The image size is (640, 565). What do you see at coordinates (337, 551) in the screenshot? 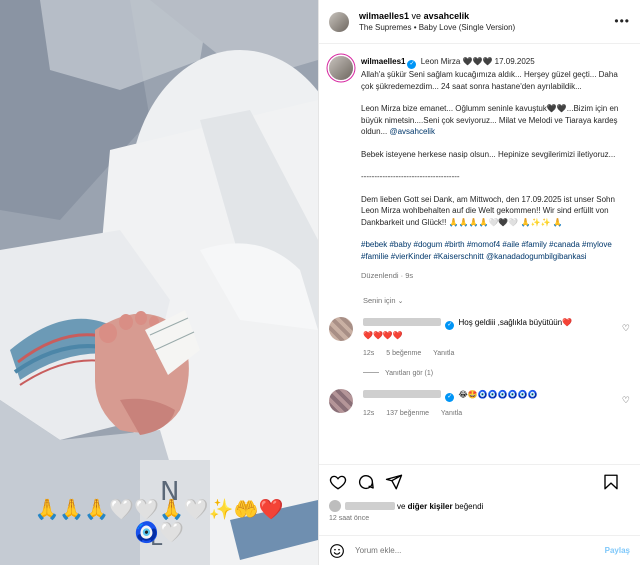
I see `emoji-picker-icon` at bounding box center [337, 551].